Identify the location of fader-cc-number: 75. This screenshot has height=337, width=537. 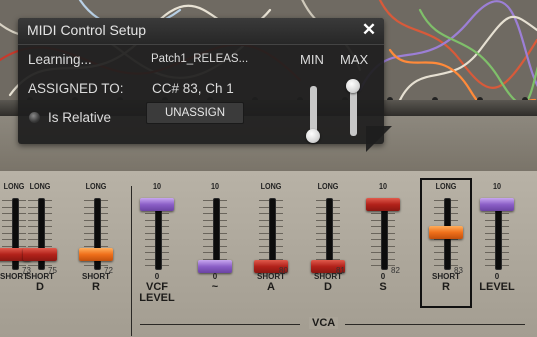
(52, 270).